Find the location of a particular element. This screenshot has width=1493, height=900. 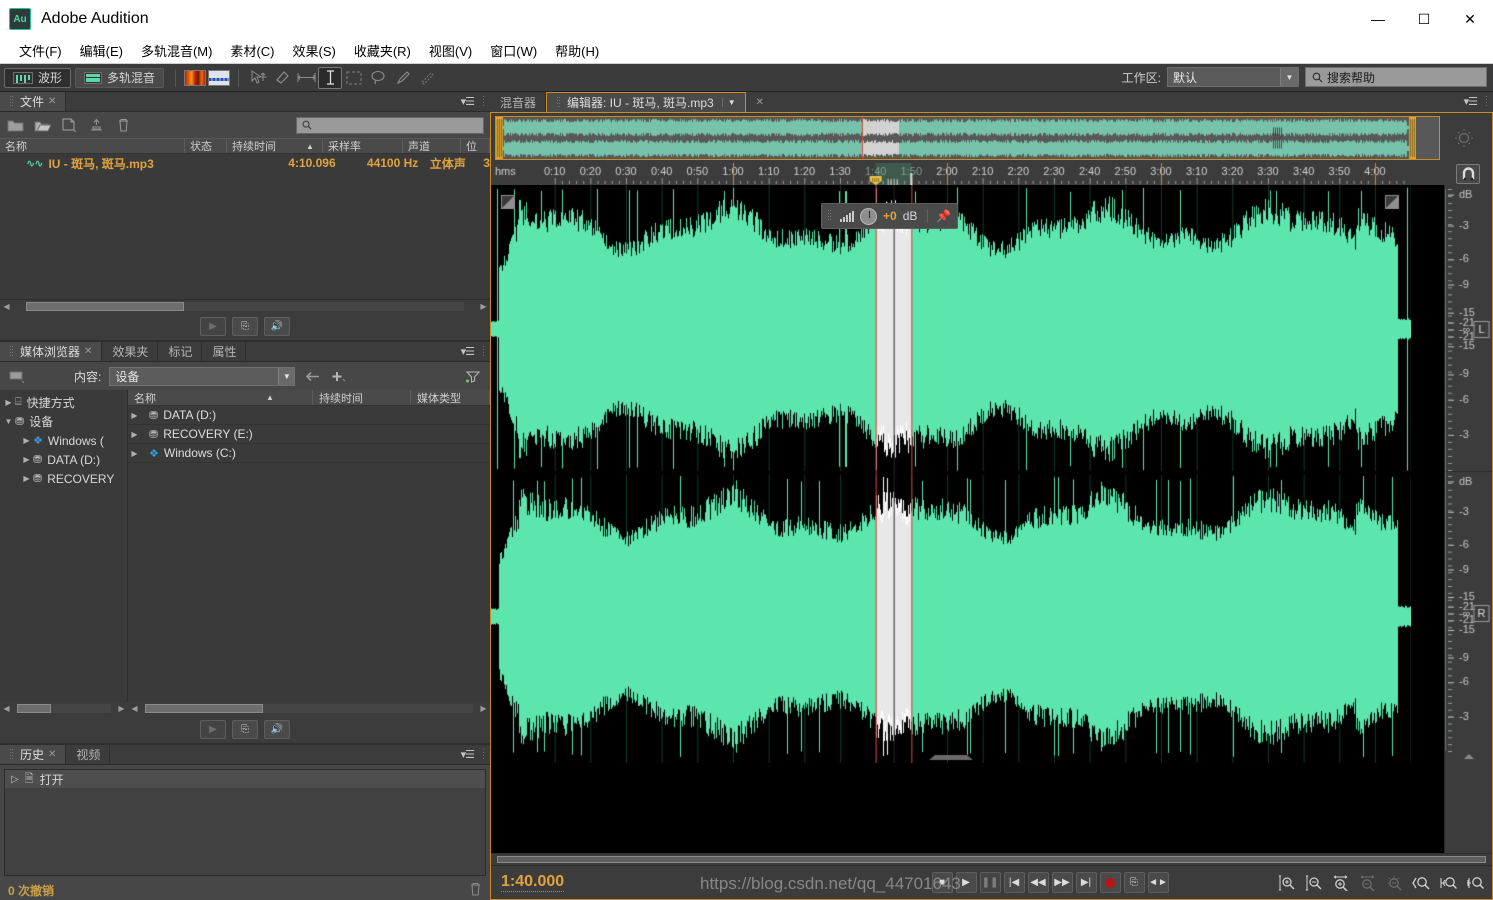

move-to-start-button: |◀ is located at coordinates (1014, 882).